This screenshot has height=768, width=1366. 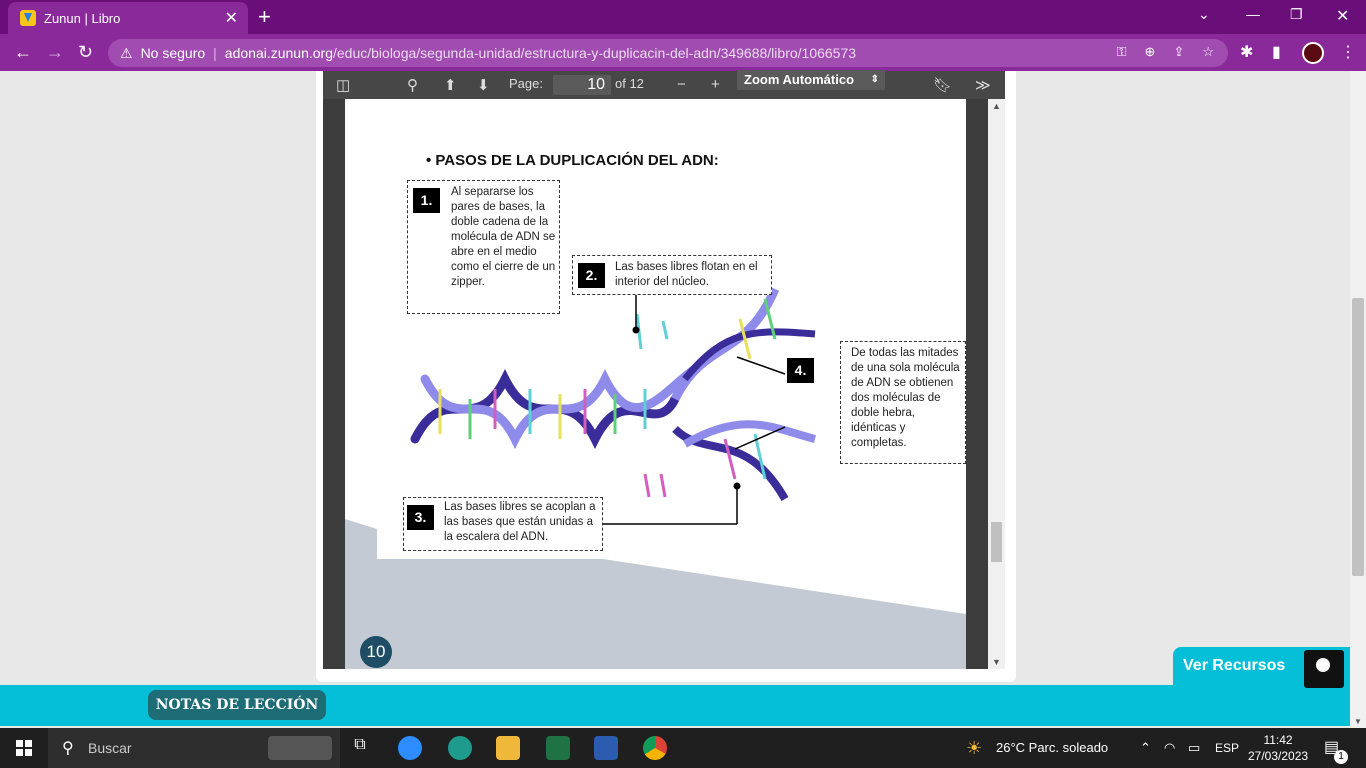 What do you see at coordinates (1246, 52) in the screenshot?
I see `extensions-icon: ✱` at bounding box center [1246, 52].